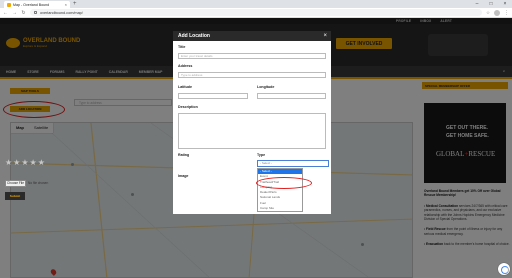 Image resolution: width=512 pixels, height=278 pixels. I want to click on browser-tab: Map - Overland Bound ×, so click(37, 4).